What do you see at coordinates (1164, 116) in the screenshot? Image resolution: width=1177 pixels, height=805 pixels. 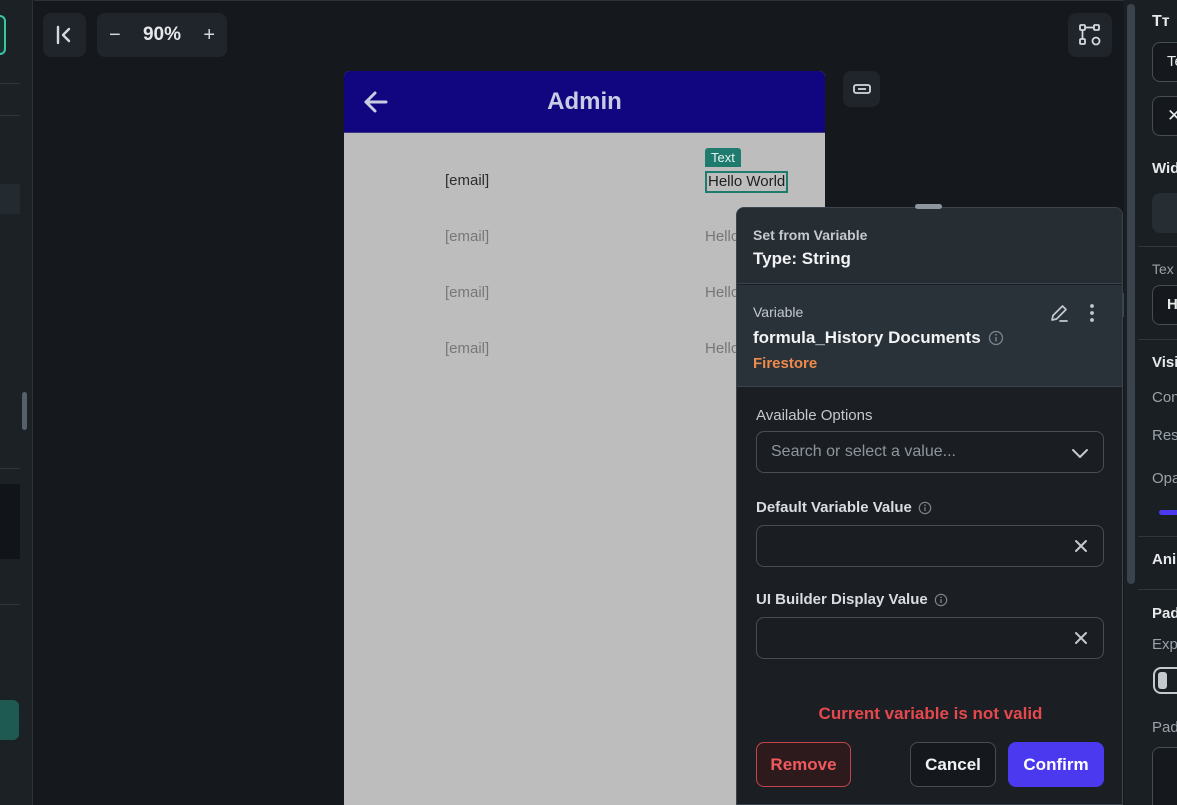 I see `style-select: ✕` at bounding box center [1164, 116].